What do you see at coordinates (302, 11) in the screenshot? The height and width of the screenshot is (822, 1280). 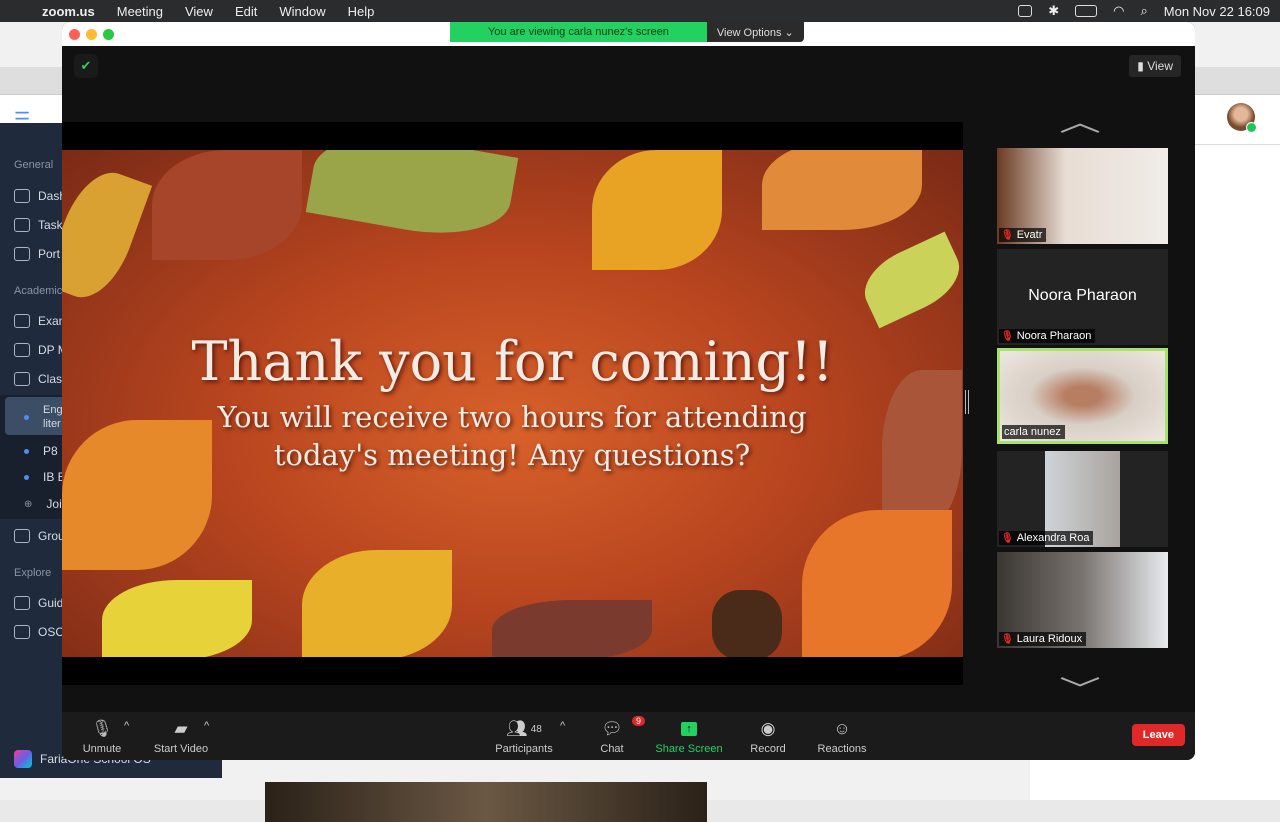 I see `menu-window: Window` at bounding box center [302, 11].